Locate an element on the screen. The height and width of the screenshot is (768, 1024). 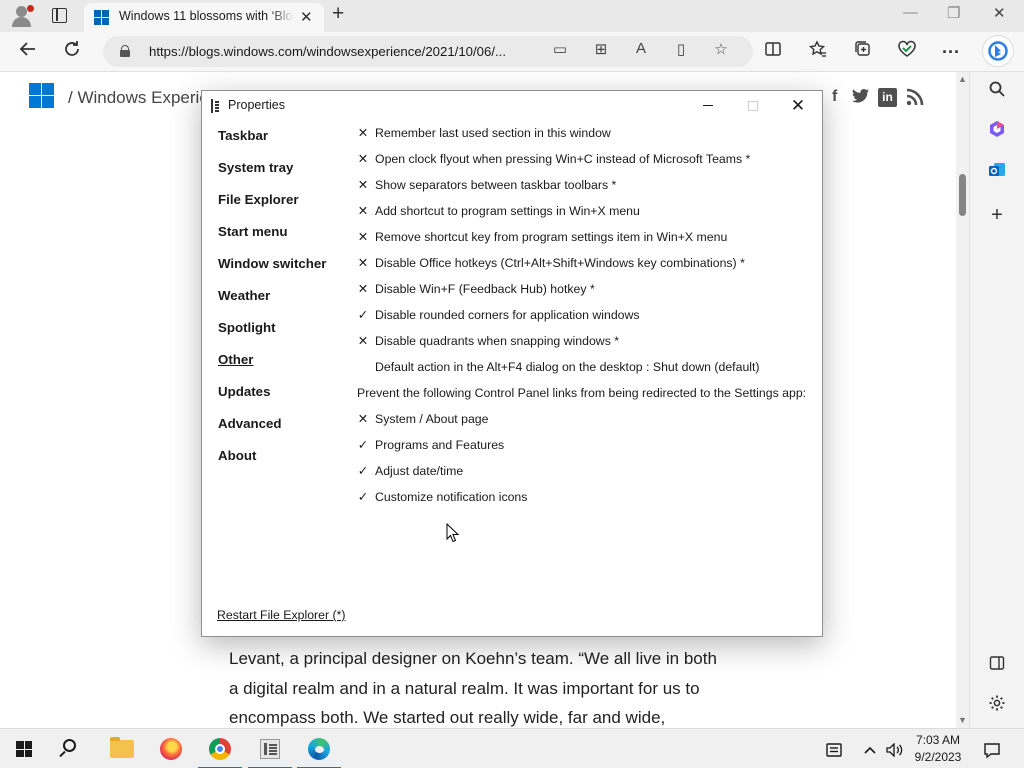
tray-overflow-chevron-icon is located at coordinates (870, 748).